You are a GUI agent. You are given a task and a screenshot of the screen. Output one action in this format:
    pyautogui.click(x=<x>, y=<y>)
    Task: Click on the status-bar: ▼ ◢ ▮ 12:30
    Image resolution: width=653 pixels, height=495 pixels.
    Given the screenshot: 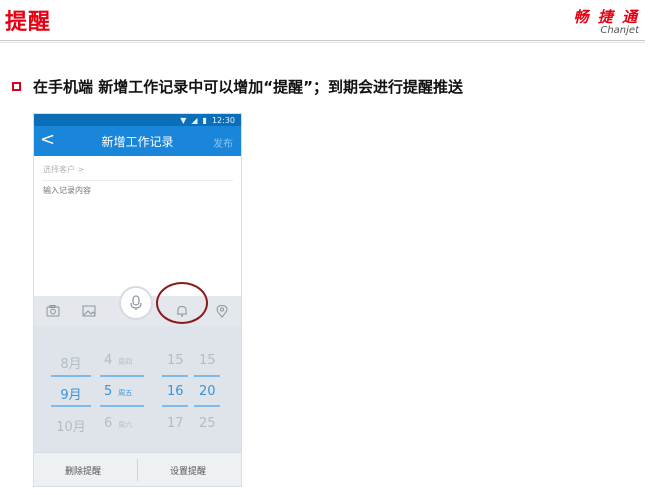 What is the action you would take?
    pyautogui.click(x=137, y=120)
    